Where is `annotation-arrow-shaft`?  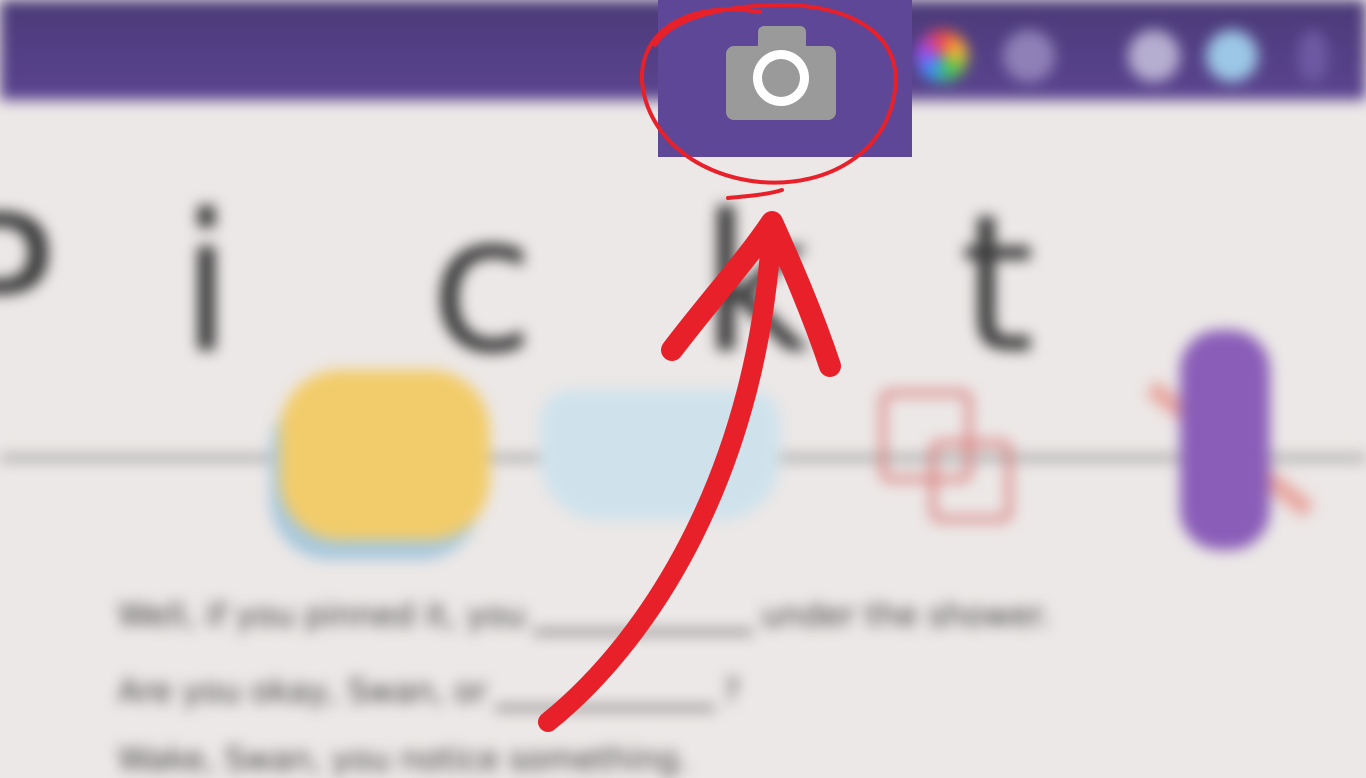 annotation-arrow-shaft is located at coordinates (660, 472).